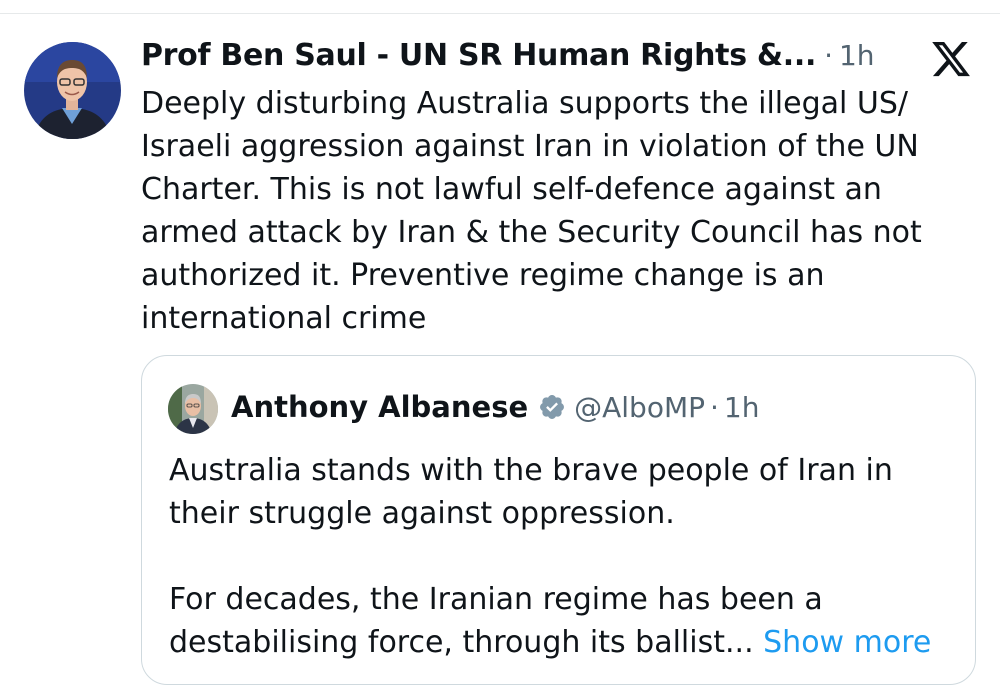  Describe the element at coordinates (193, 409) in the screenshot. I see `quoted-author-avatar` at that location.